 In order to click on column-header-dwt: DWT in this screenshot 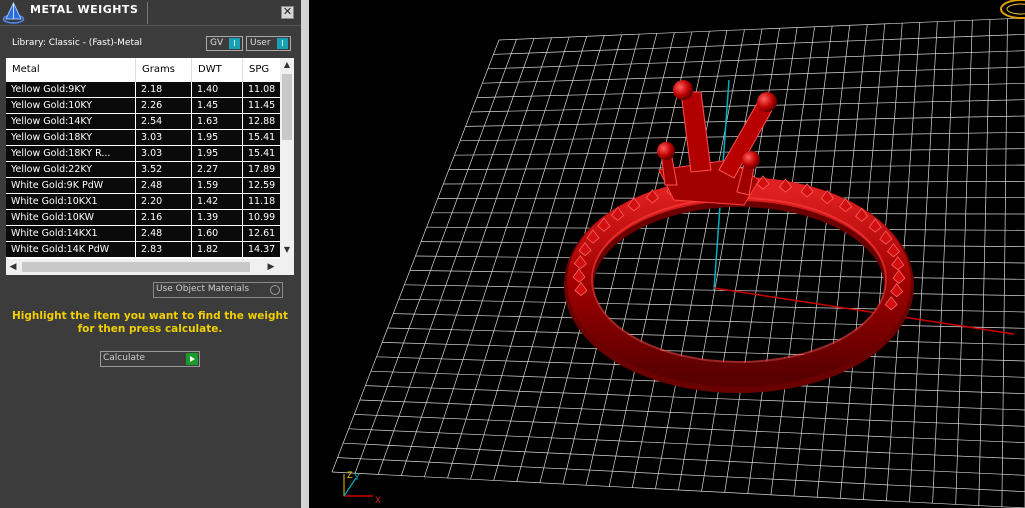, I will do `click(217, 70)`.